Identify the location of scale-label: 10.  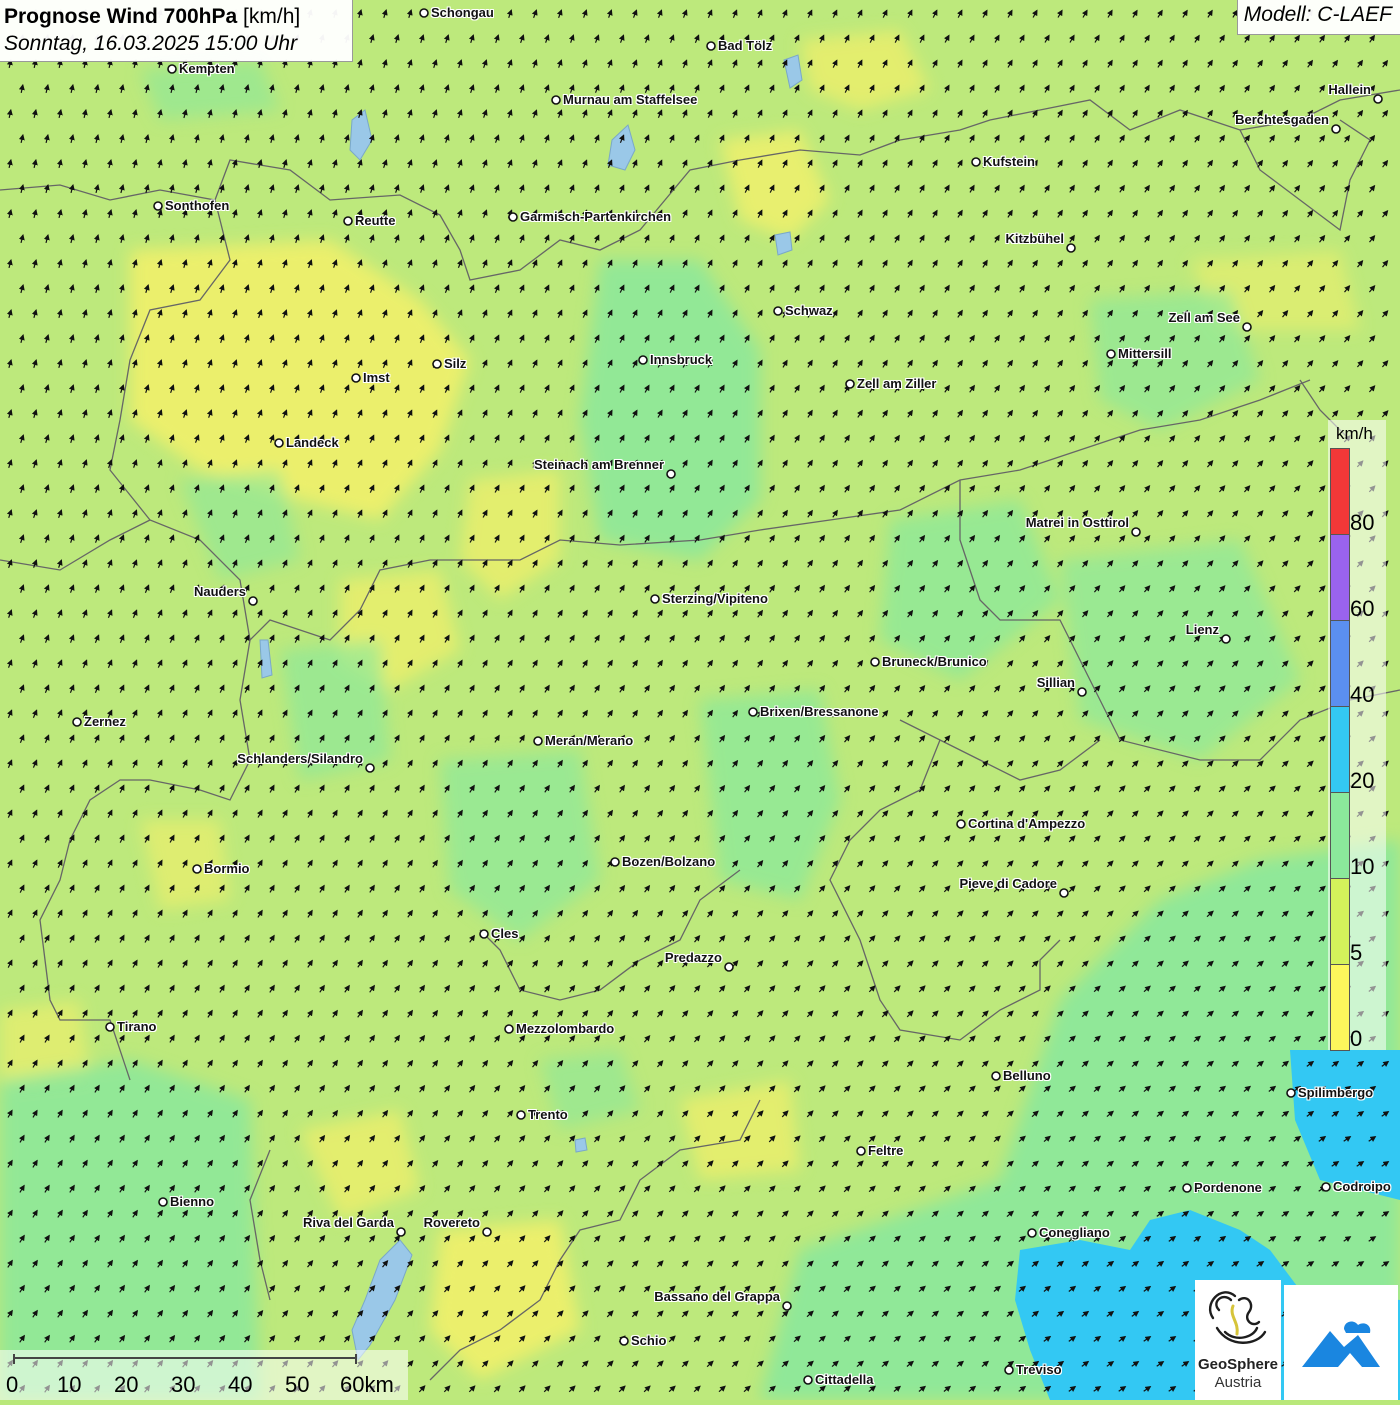
(69, 1384).